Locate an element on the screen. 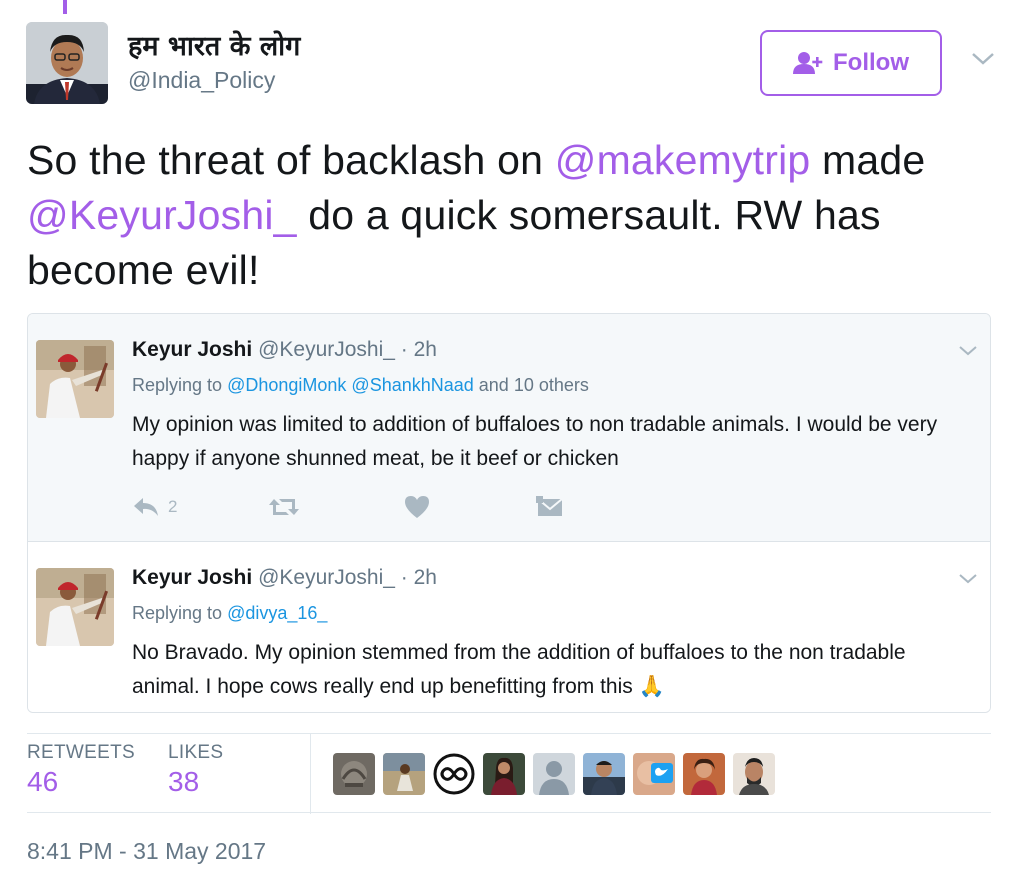  replying-to: Replying to @divya_16_ is located at coordinates (229, 613).